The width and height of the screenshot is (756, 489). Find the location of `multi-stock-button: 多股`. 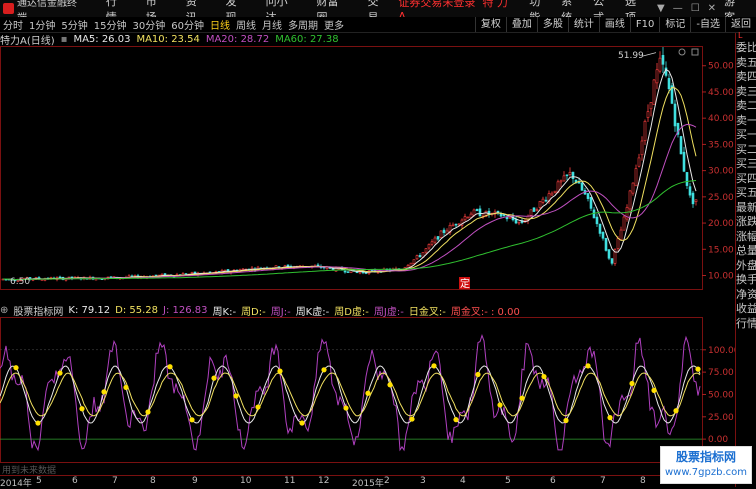

multi-stock-button: 多股 is located at coordinates (552, 24).